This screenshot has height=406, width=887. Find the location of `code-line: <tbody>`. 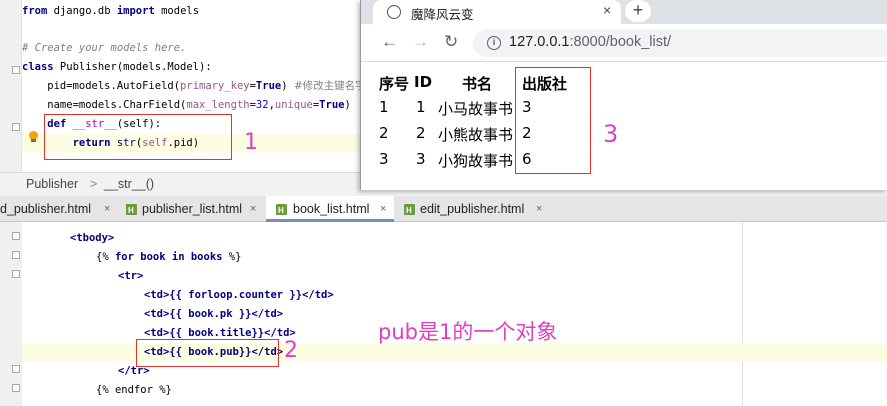

code-line: <tbody> is located at coordinates (92, 238).